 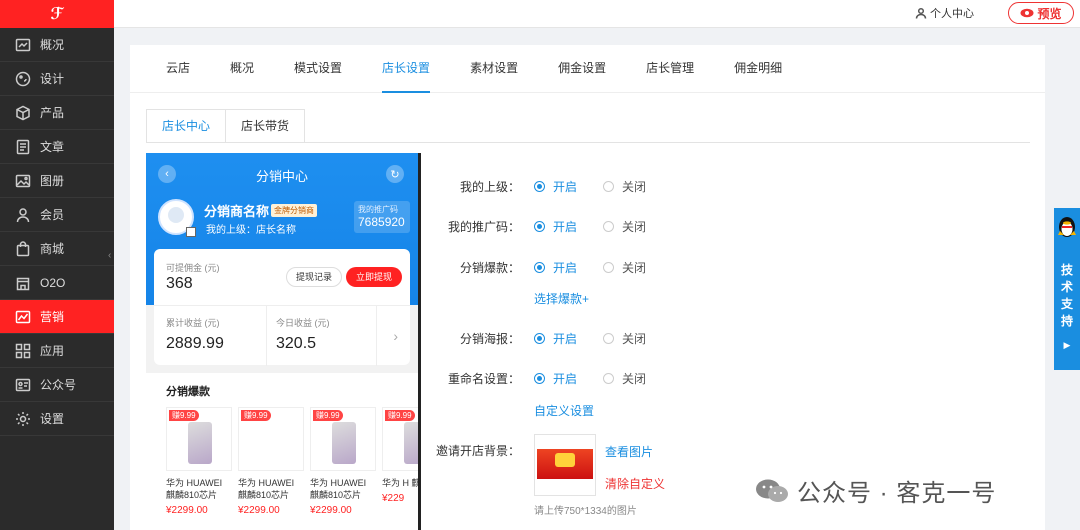 What do you see at coordinates (400, 415) in the screenshot?
I see `commission-tag: 赚9.99` at bounding box center [400, 415].